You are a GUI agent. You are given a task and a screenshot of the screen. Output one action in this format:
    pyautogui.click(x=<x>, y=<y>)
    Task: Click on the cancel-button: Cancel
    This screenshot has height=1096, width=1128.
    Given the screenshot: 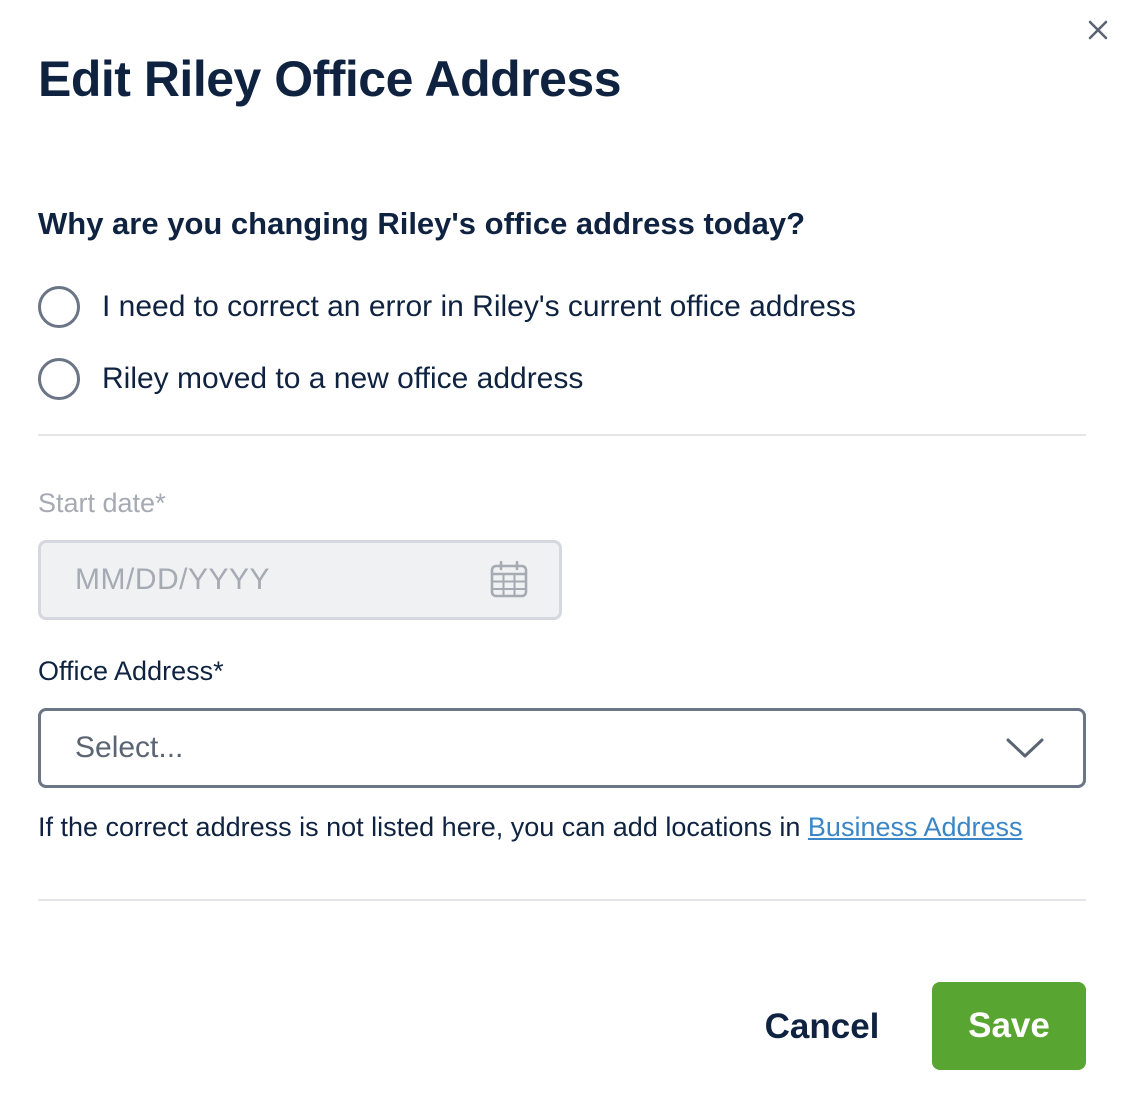 What is the action you would take?
    pyautogui.click(x=822, y=1027)
    